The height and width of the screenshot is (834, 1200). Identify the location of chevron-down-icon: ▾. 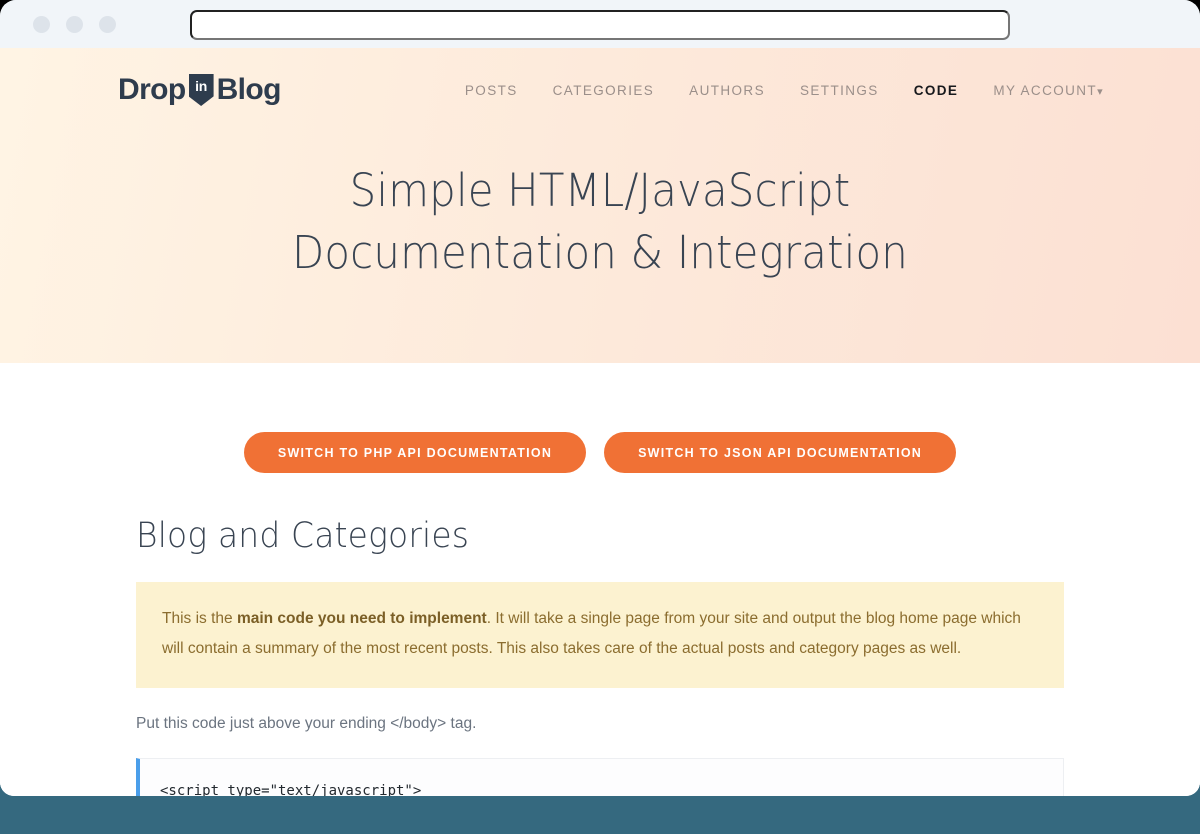
(1100, 91).